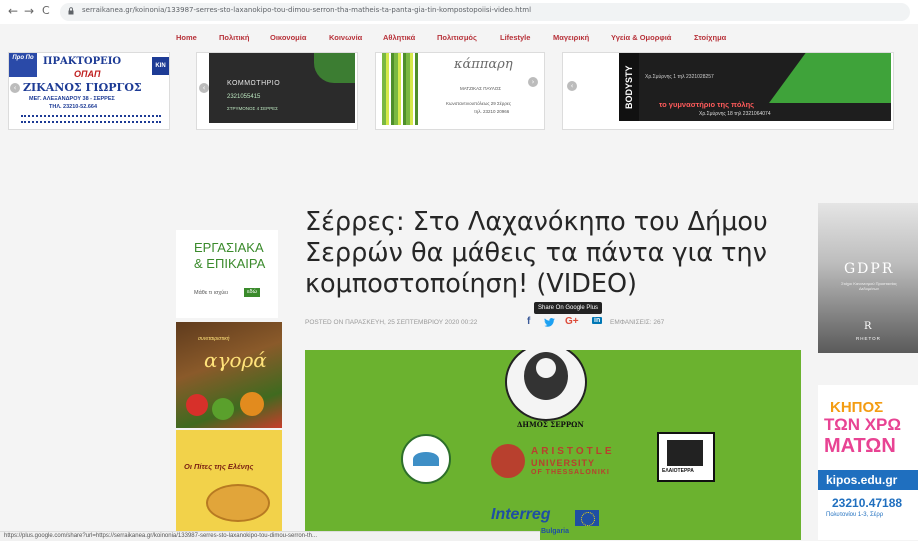 This screenshot has width=918, height=541. Describe the element at coordinates (82, 61) in the screenshot. I see `ad-opap-line1: ΠΡΑΚΤΟΡΕΙΟ` at that location.